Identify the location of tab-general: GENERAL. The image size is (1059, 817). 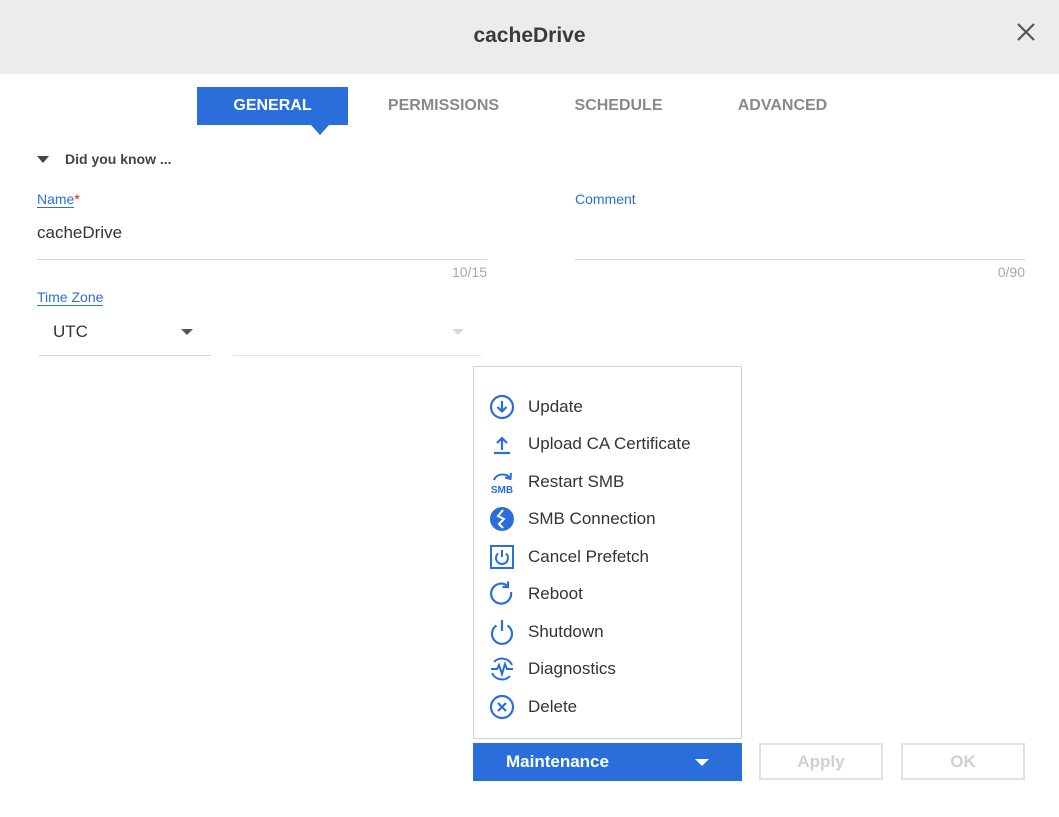
(272, 106).